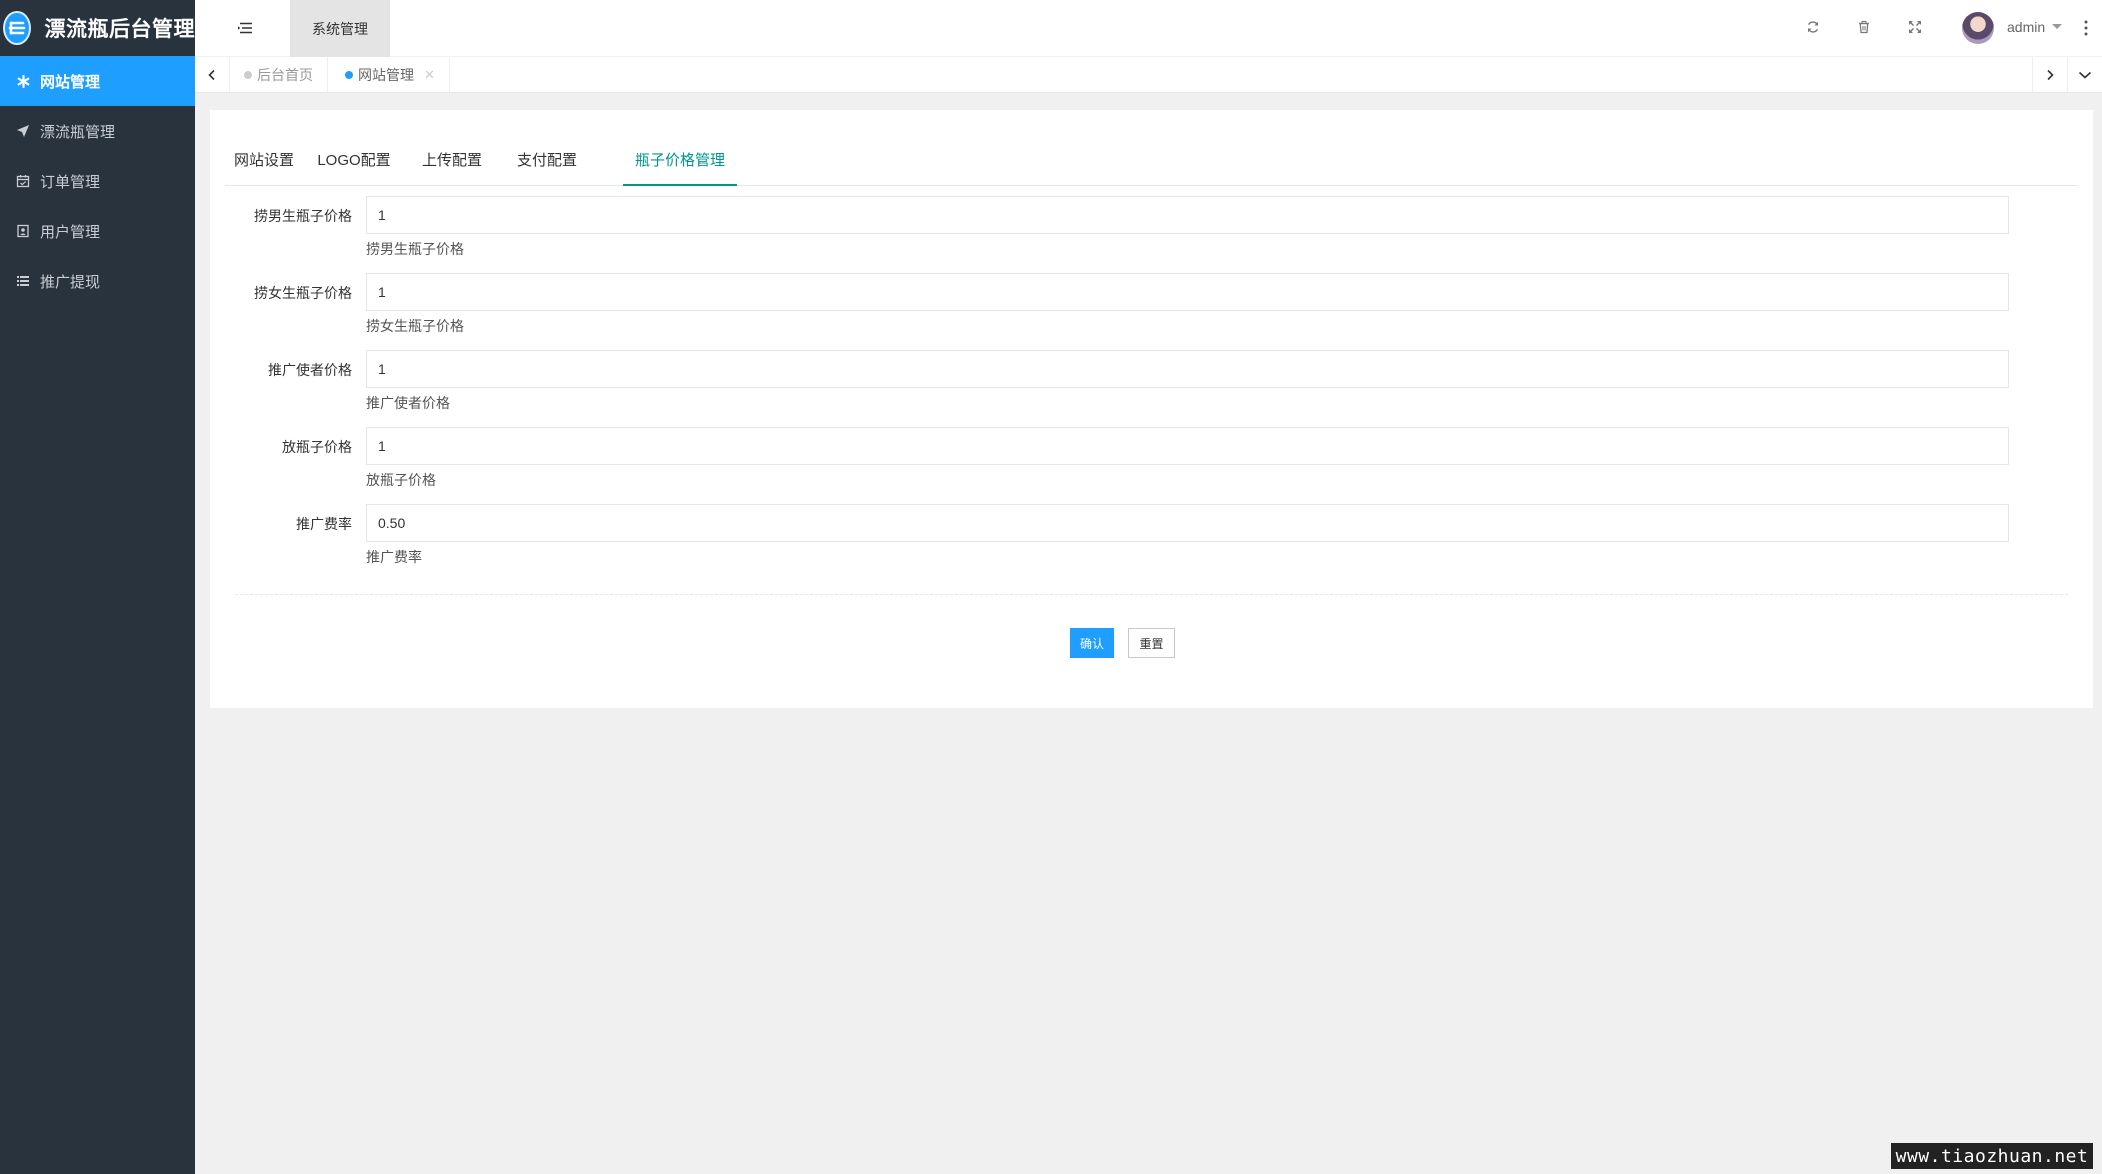 The image size is (2102, 1174). I want to click on chevron-right-icon, so click(2049, 75).